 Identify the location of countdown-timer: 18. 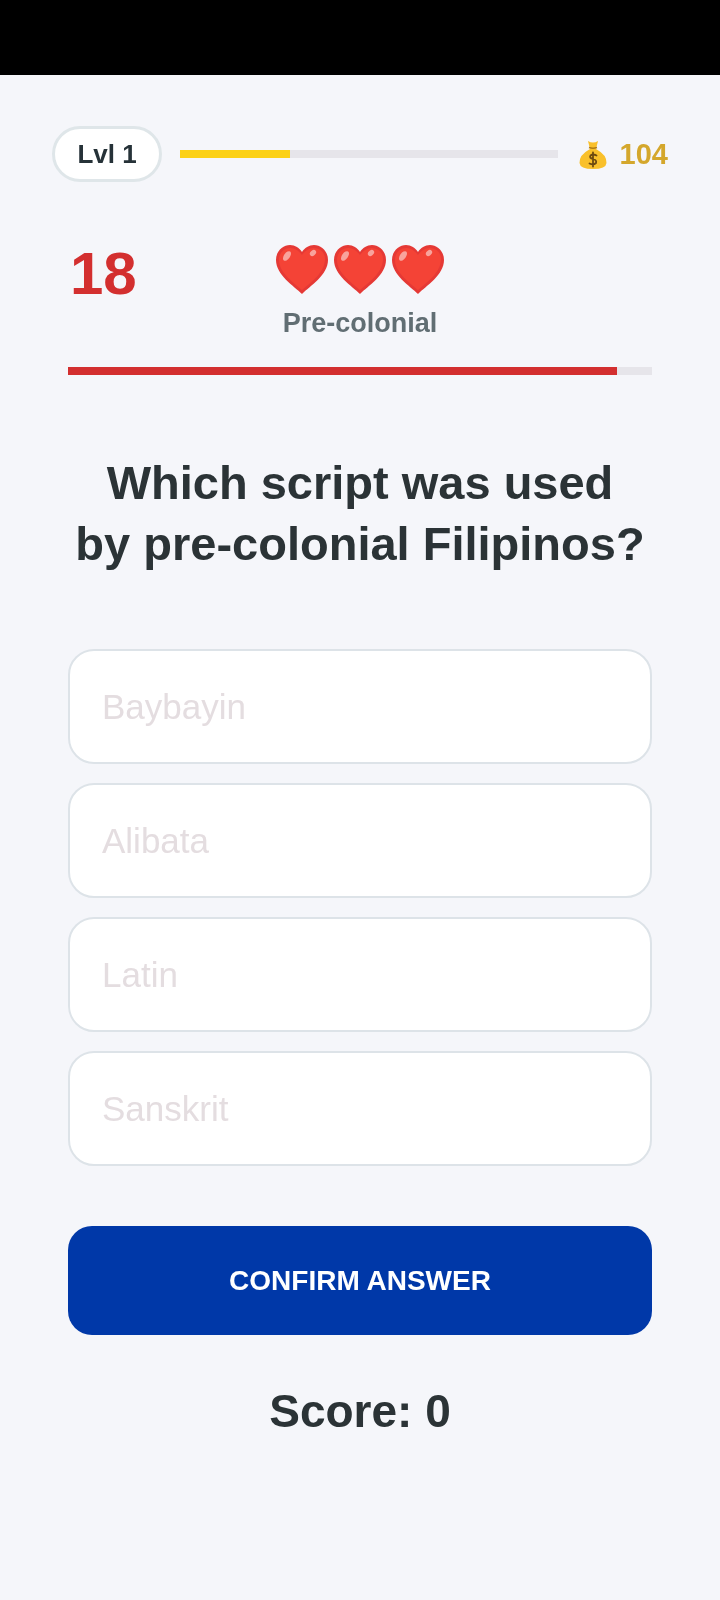
(103, 274).